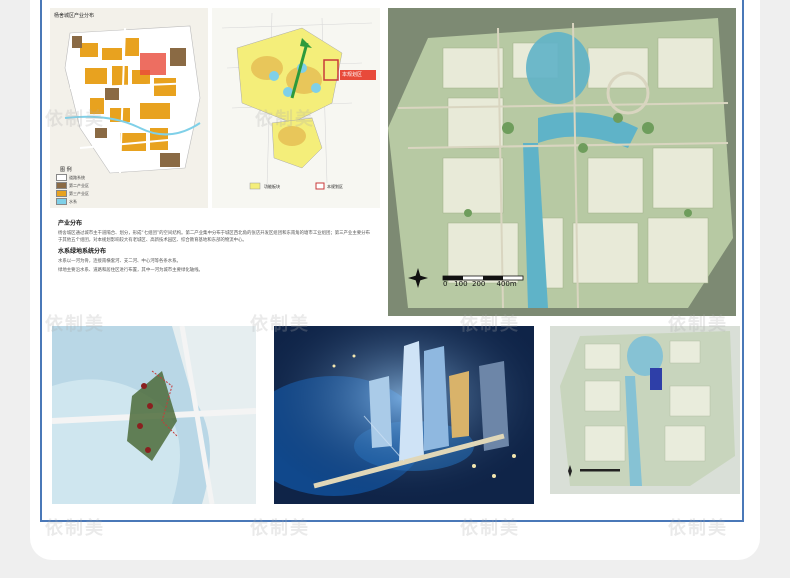 This screenshot has width=790, height=578. I want to click on legend-item: 水系, so click(66, 201).